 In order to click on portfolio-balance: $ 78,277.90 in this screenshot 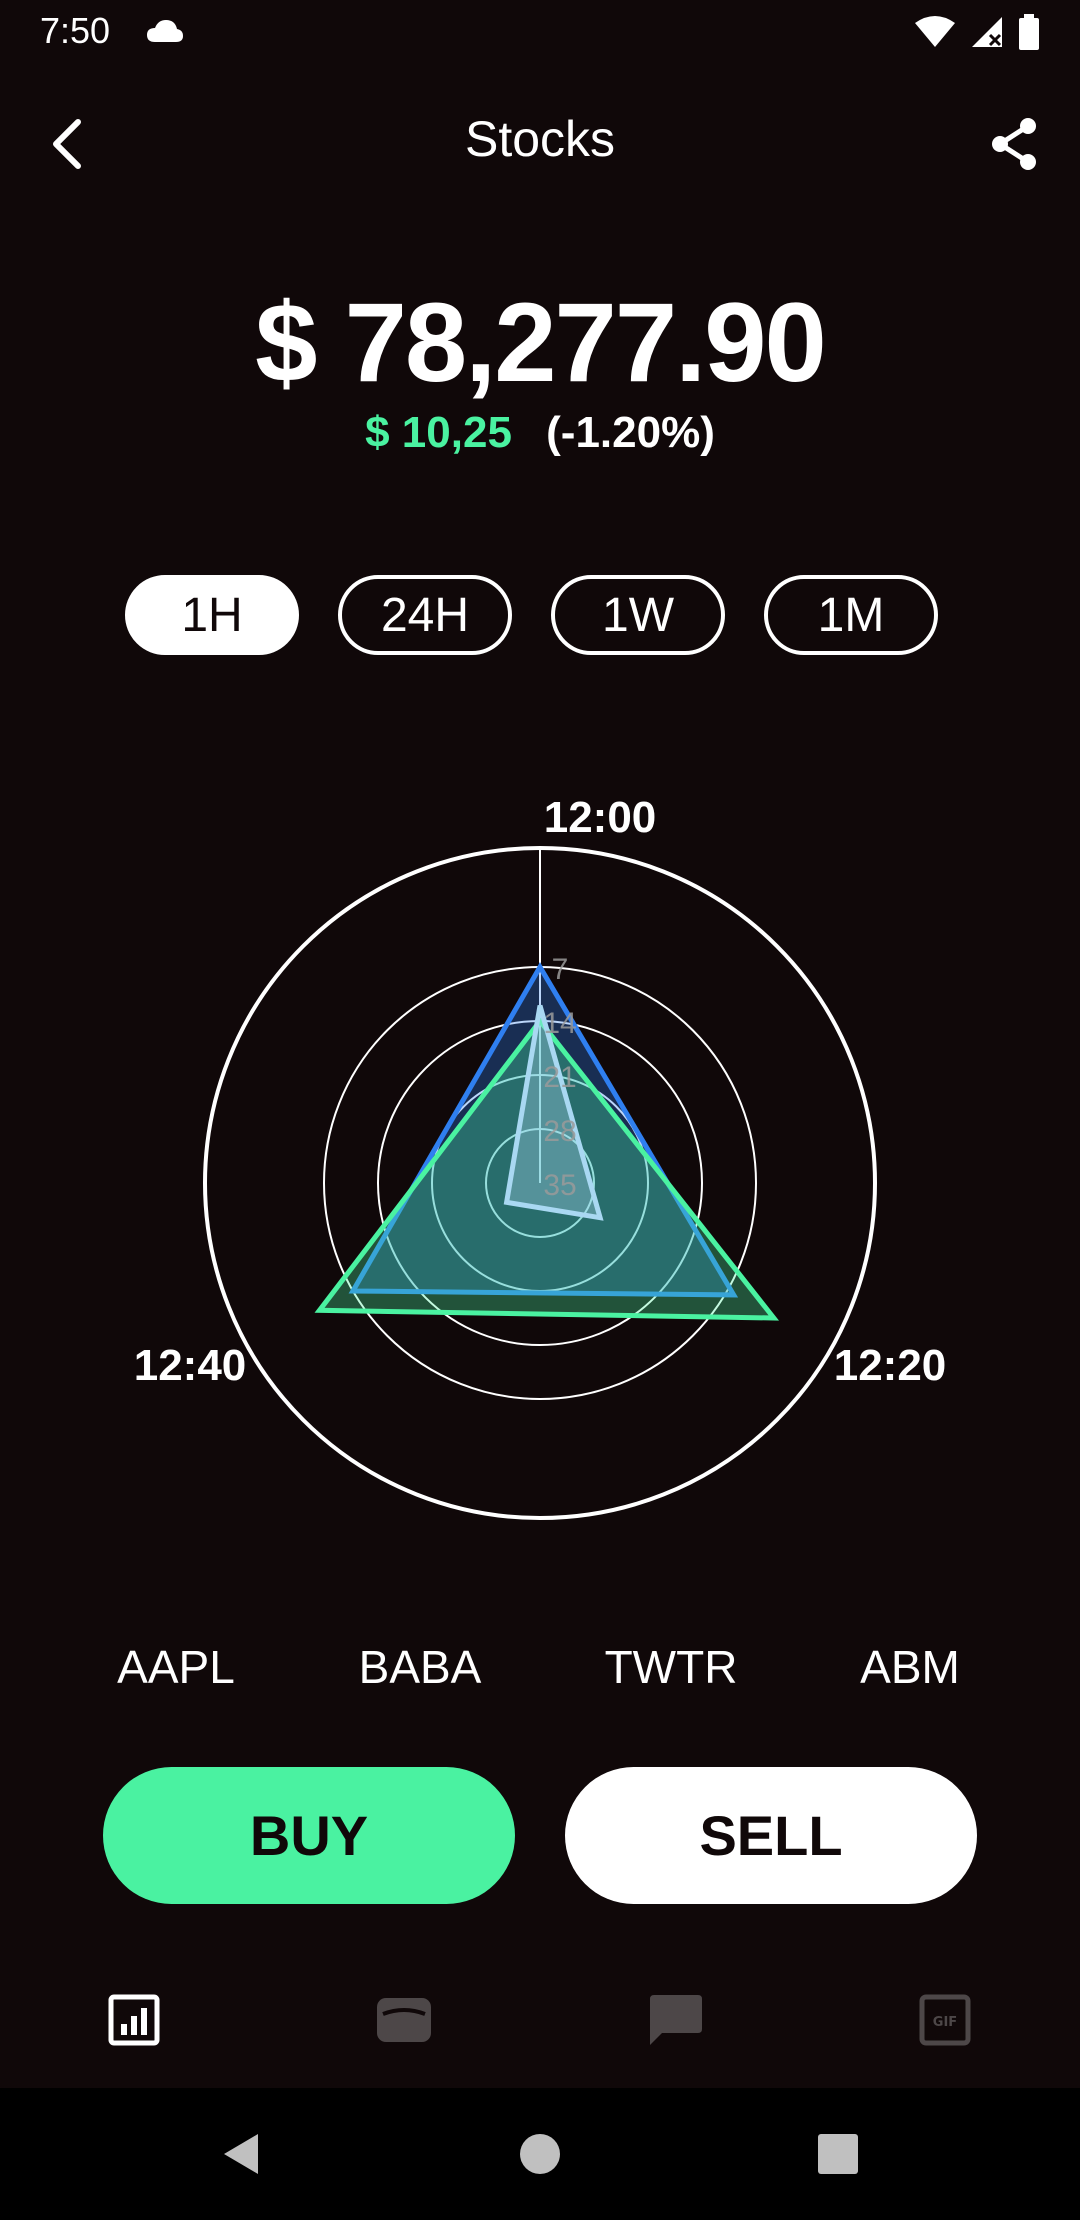, I will do `click(541, 342)`.